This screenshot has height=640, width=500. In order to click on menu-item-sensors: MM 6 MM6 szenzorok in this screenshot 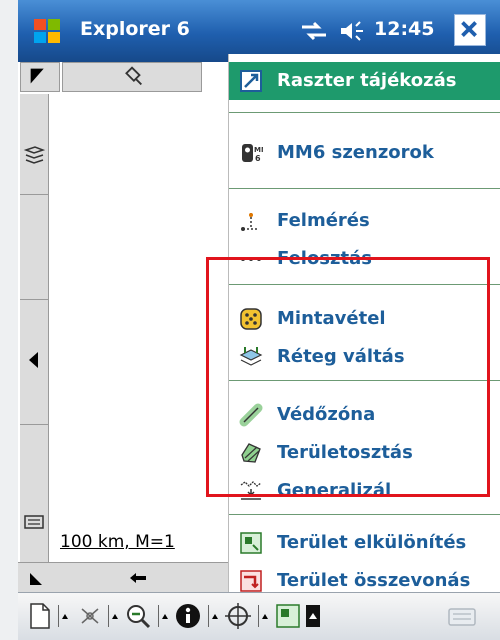, I will do `click(364, 153)`.